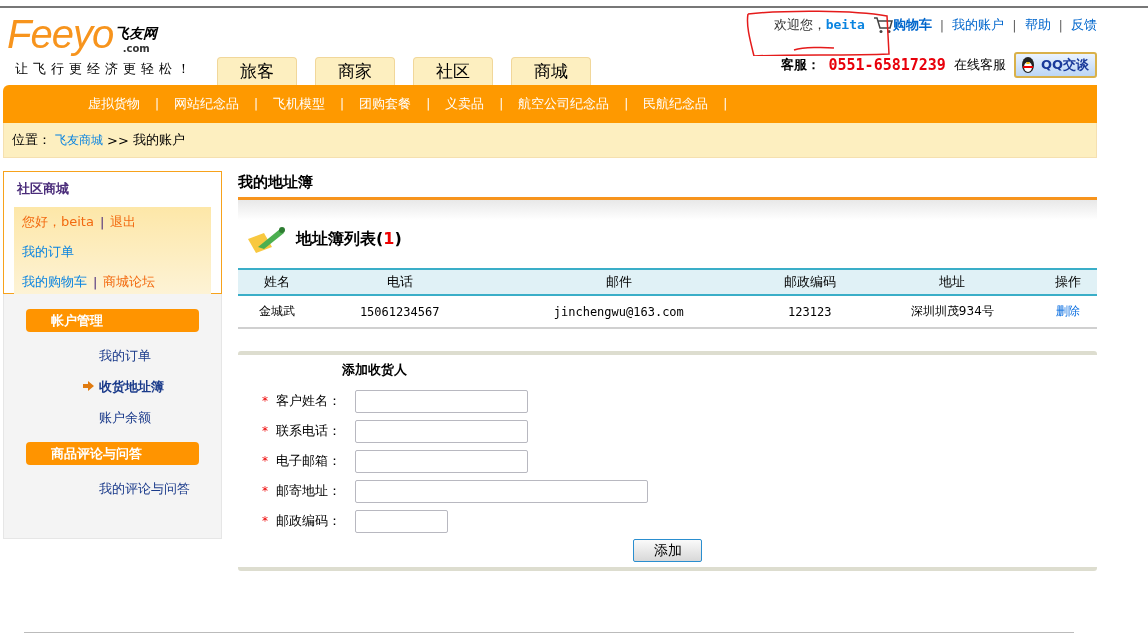 The height and width of the screenshot is (640, 1148). Describe the element at coordinates (112, 453) in the screenshot. I see `menu-group-header: 商品评论与问答` at that location.